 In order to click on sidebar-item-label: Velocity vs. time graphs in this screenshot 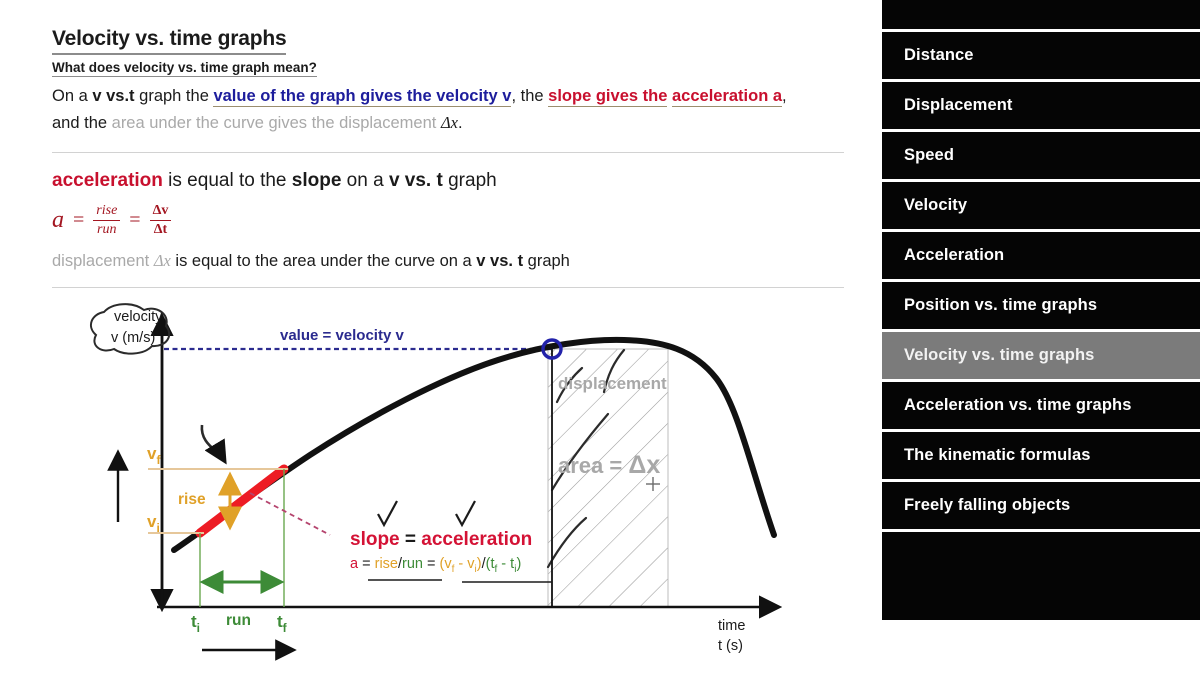, I will do `click(999, 355)`.